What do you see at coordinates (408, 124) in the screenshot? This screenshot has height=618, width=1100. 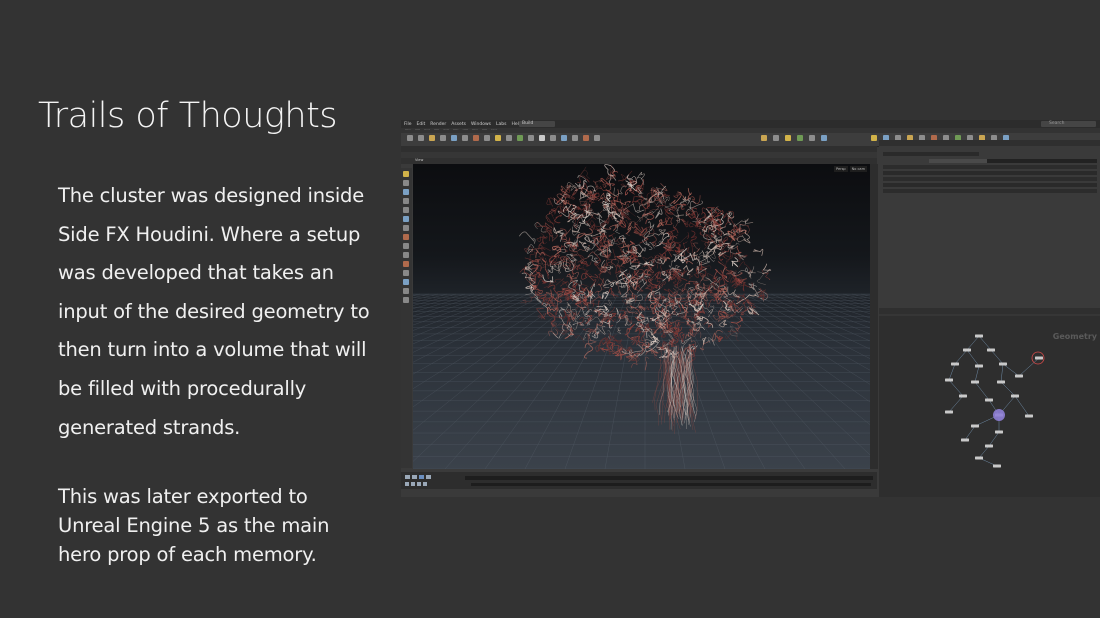 I see `menu-item-file: File` at bounding box center [408, 124].